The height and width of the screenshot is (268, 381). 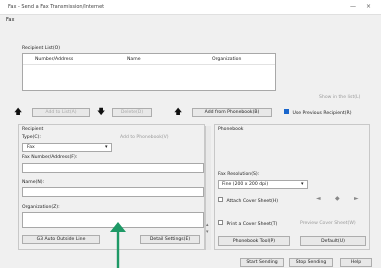 What do you see at coordinates (33, 129) in the screenshot?
I see `recipient-section-title: Recipient` at bounding box center [33, 129].